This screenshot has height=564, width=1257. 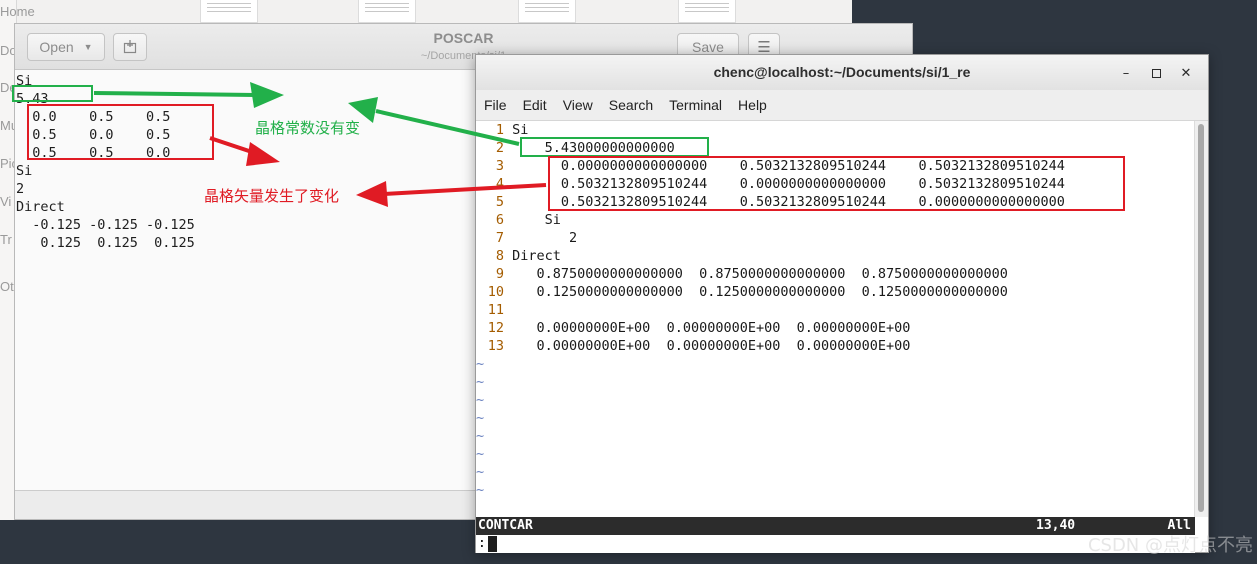 I want to click on annotation-arrows, so click(x=320, y=144).